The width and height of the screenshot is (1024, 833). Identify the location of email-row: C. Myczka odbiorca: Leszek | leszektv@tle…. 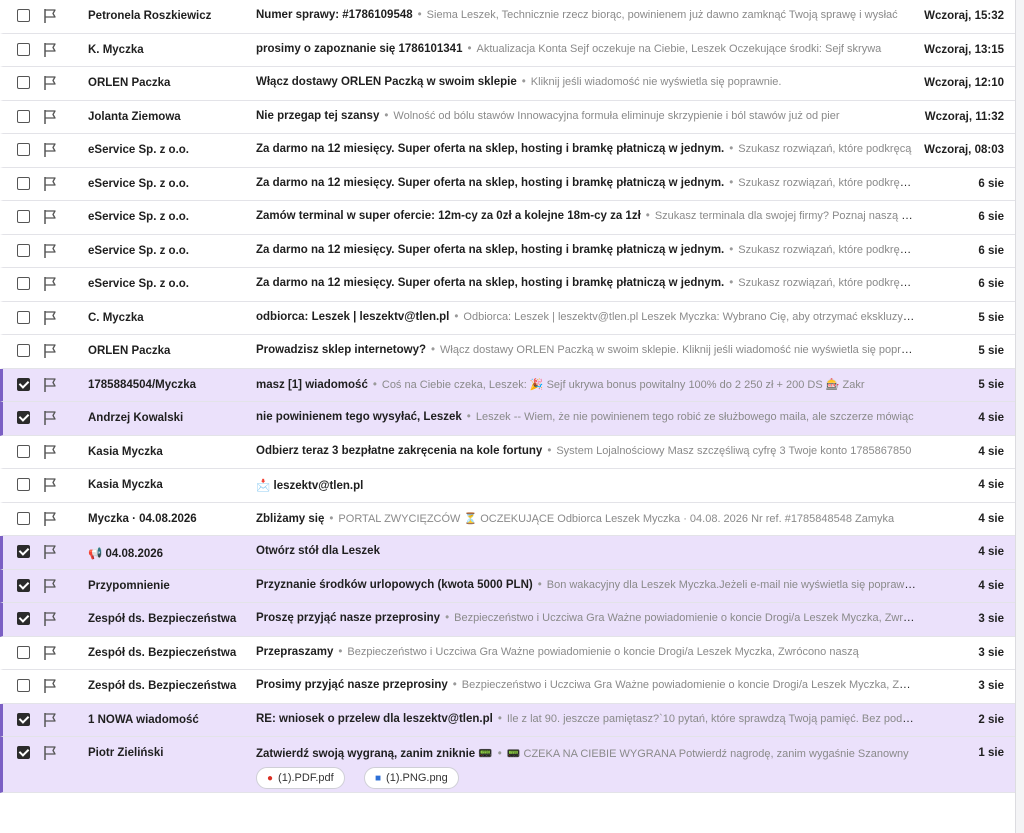
(508, 318).